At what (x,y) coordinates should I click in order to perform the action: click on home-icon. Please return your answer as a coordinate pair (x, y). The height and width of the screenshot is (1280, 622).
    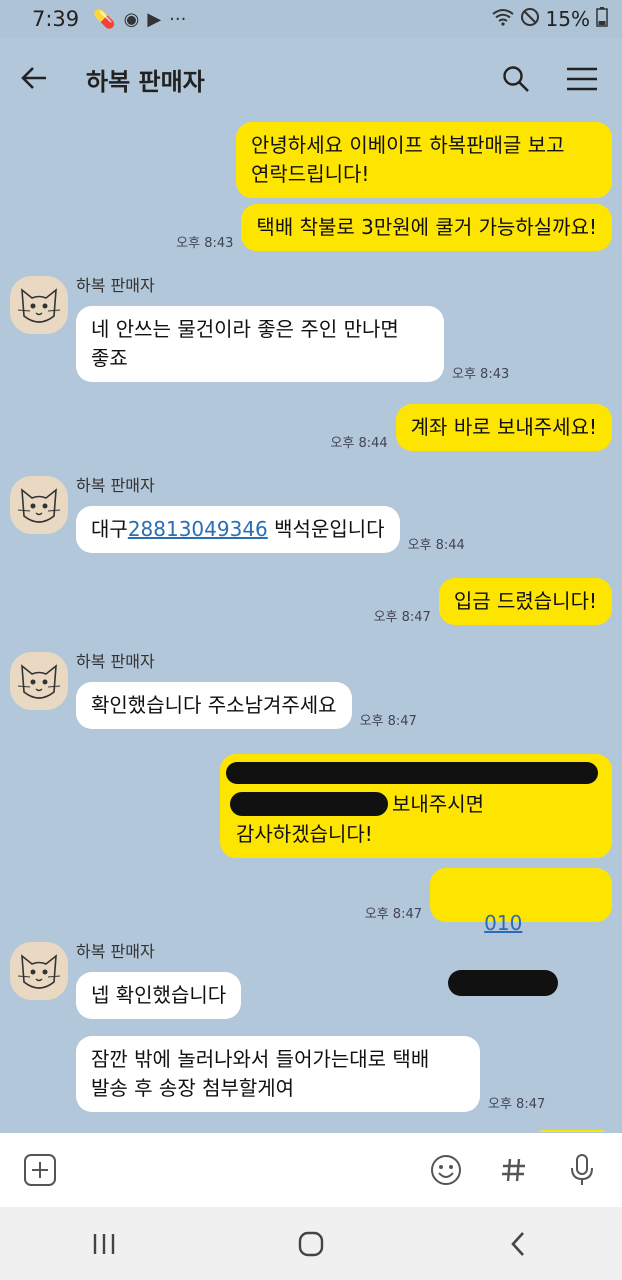
    Looking at the image, I should click on (311, 1244).